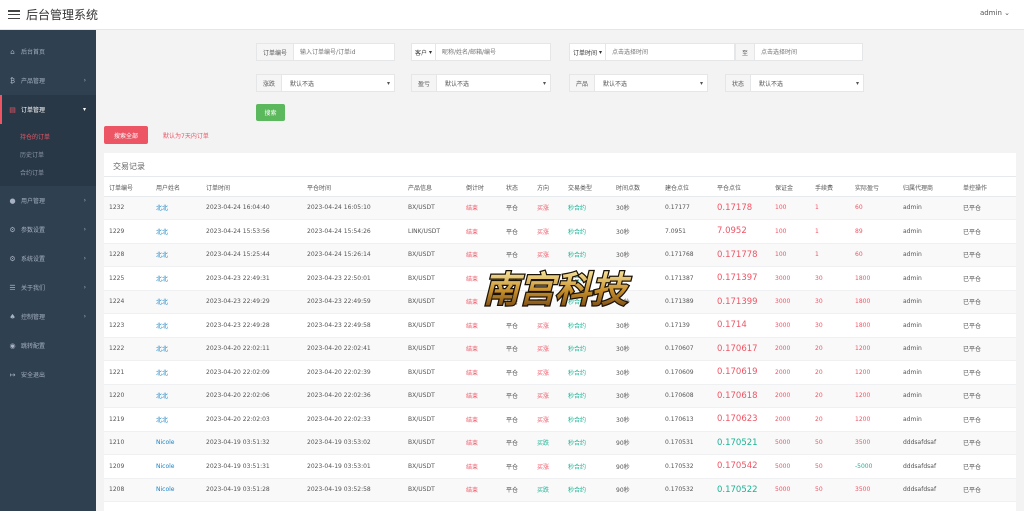 This screenshot has width=1024, height=511. I want to click on cell-归属代理商: dddsafdsaf, so click(928, 490).